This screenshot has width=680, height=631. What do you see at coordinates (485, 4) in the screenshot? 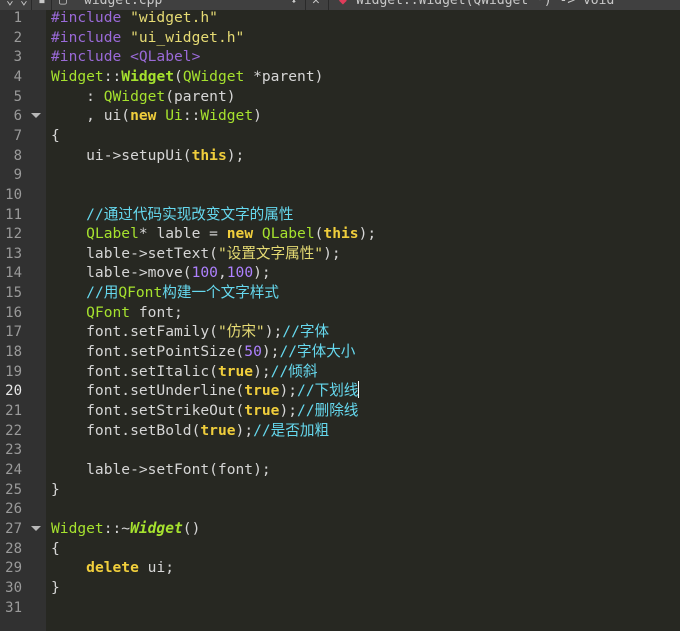
I see `function-symbol-label: Widget::Widget(QWidget *) -> void` at bounding box center [485, 4].